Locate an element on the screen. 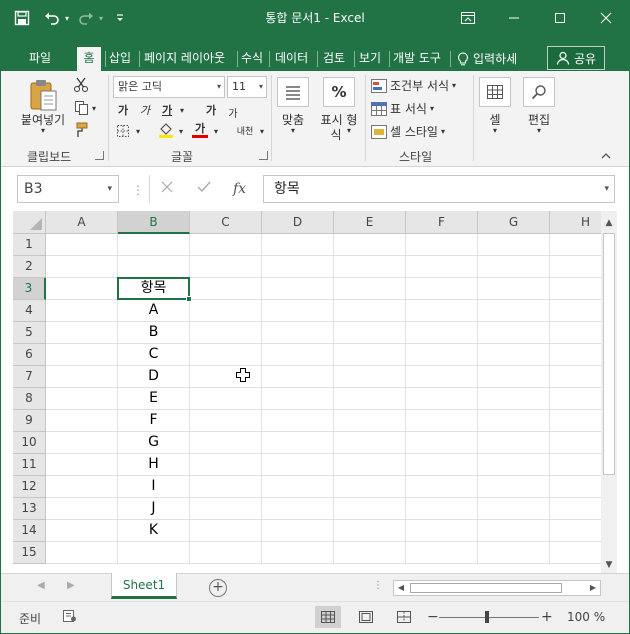 The width and height of the screenshot is (630, 634). scroll-right-icon: ▶ is located at coordinates (593, 588).